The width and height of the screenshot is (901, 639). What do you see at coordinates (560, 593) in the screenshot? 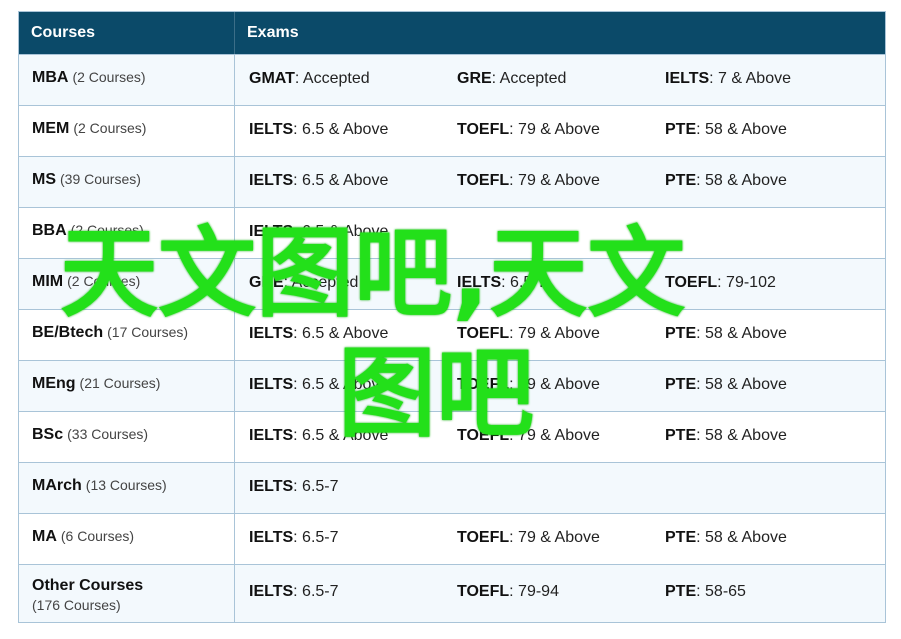
I see `exams-cell: IELTS: 6.5-7 TOEFL: 79-94 PTE: 58-65` at bounding box center [560, 593].